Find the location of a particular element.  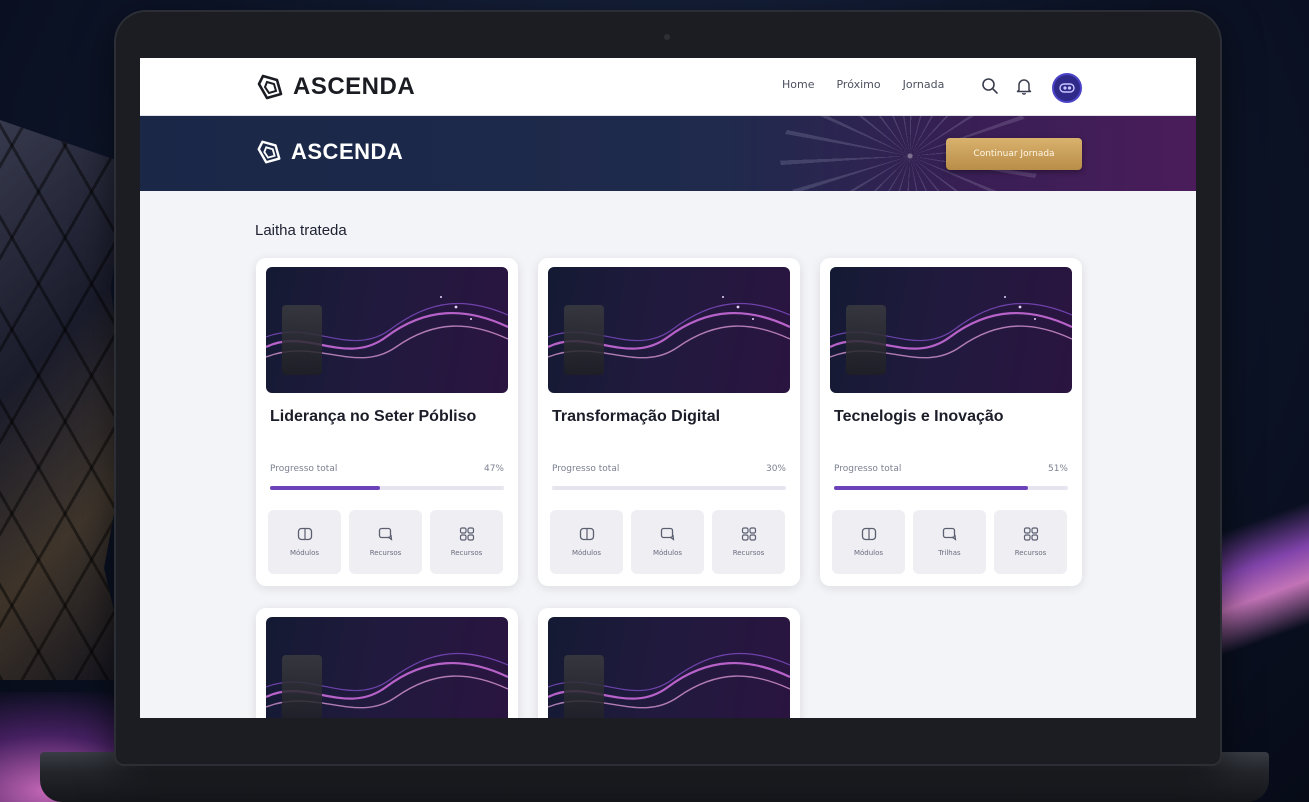

bell-icon is located at coordinates (1024, 86).